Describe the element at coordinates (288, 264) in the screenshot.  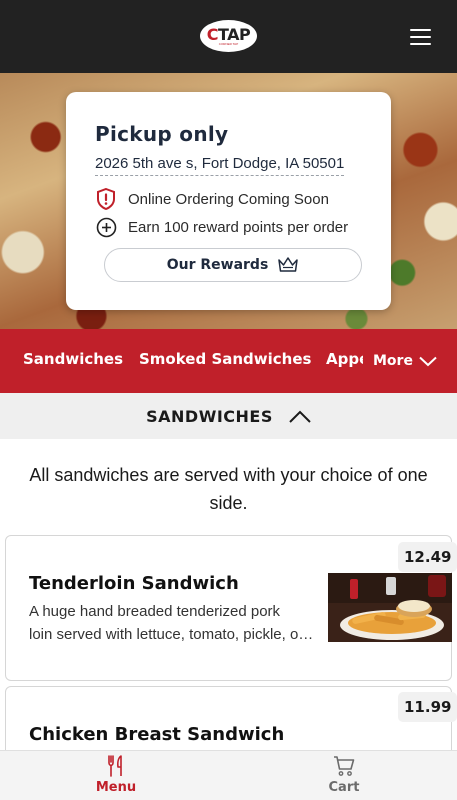
I see `crown-icon` at that location.